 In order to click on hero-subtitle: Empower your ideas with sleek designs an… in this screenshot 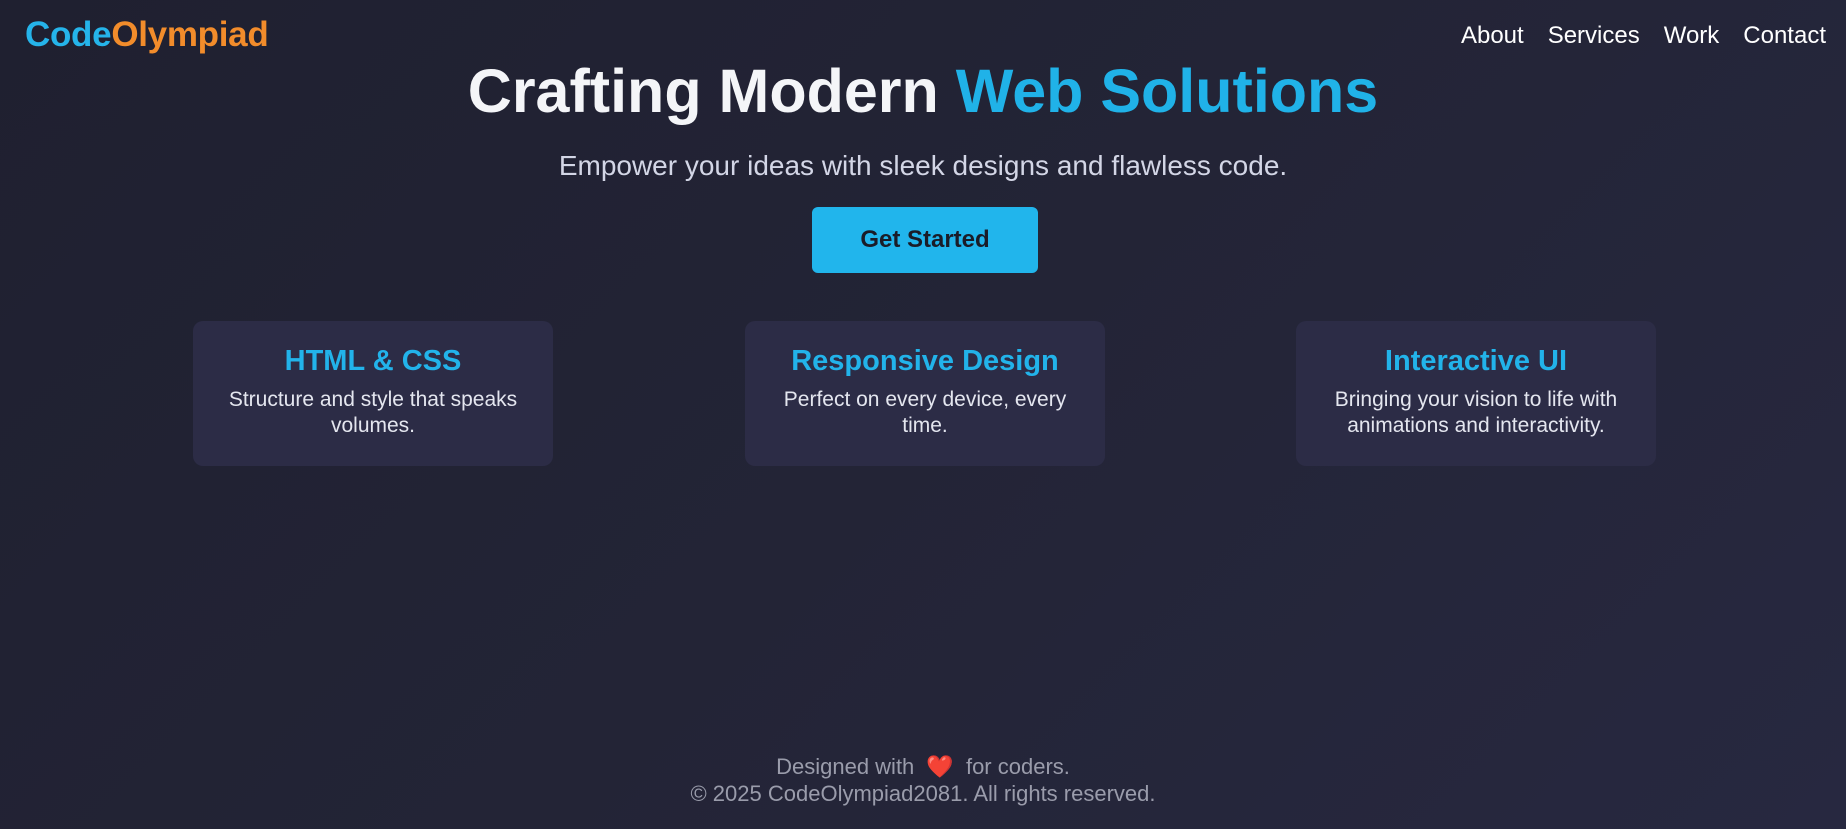, I will do `click(923, 165)`.